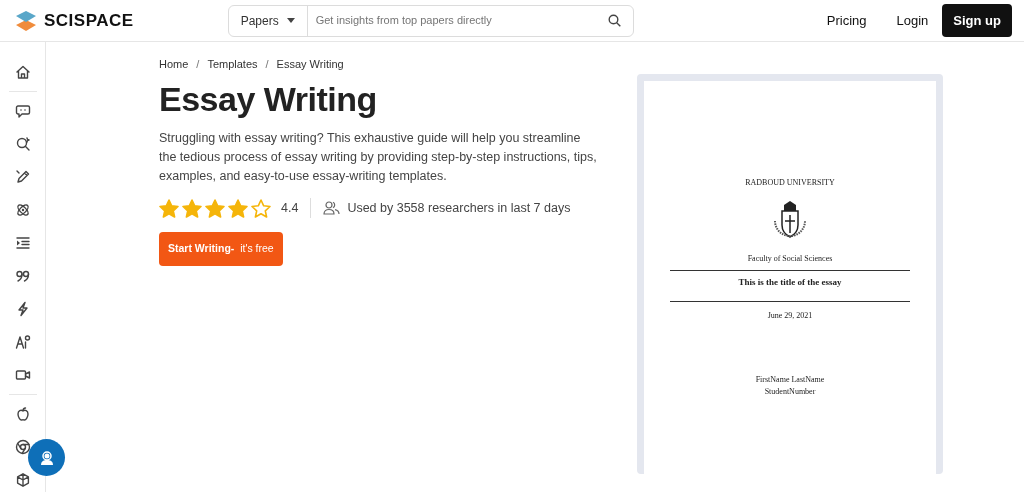  What do you see at coordinates (89, 20) in the screenshot?
I see `logo-text: SCISPACE` at bounding box center [89, 20].